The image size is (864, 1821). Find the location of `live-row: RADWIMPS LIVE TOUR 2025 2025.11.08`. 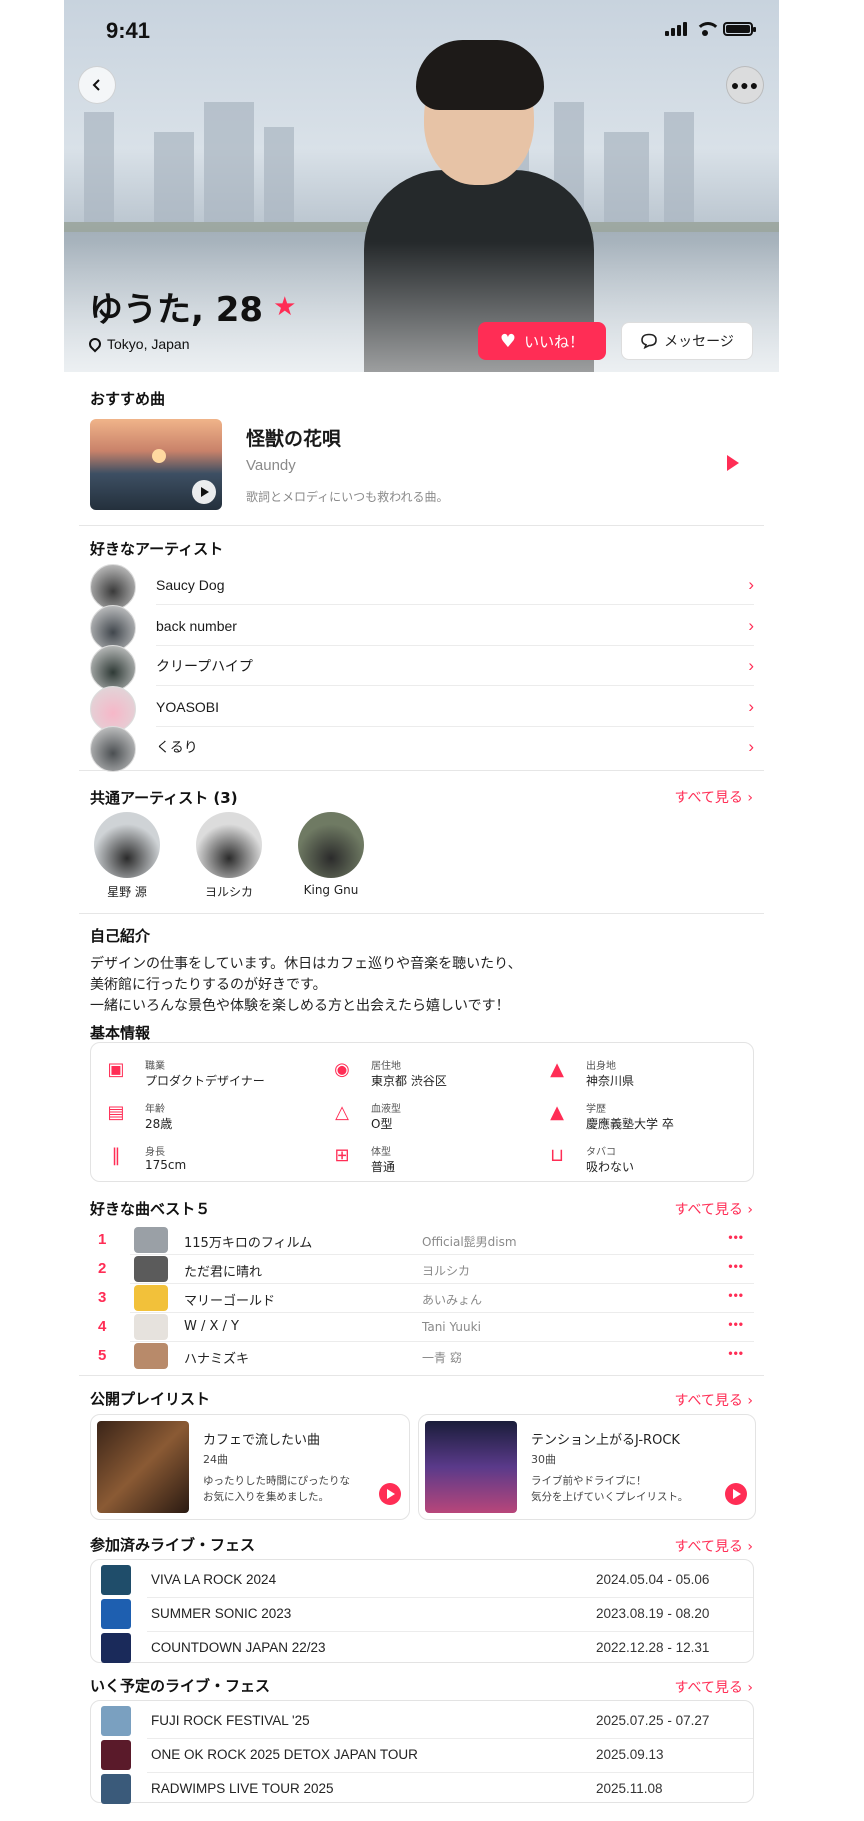

live-row: RADWIMPS LIVE TOUR 2025 2025.11.08 is located at coordinates (422, 1789).